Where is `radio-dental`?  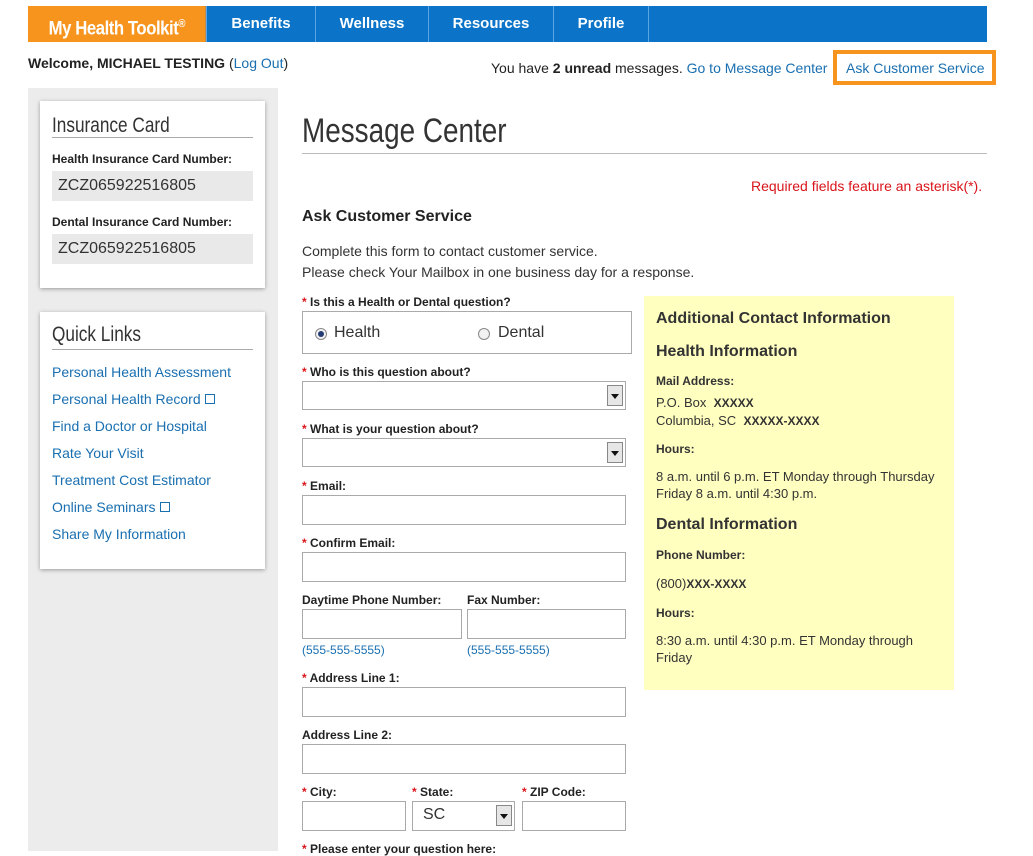 radio-dental is located at coordinates (484, 334).